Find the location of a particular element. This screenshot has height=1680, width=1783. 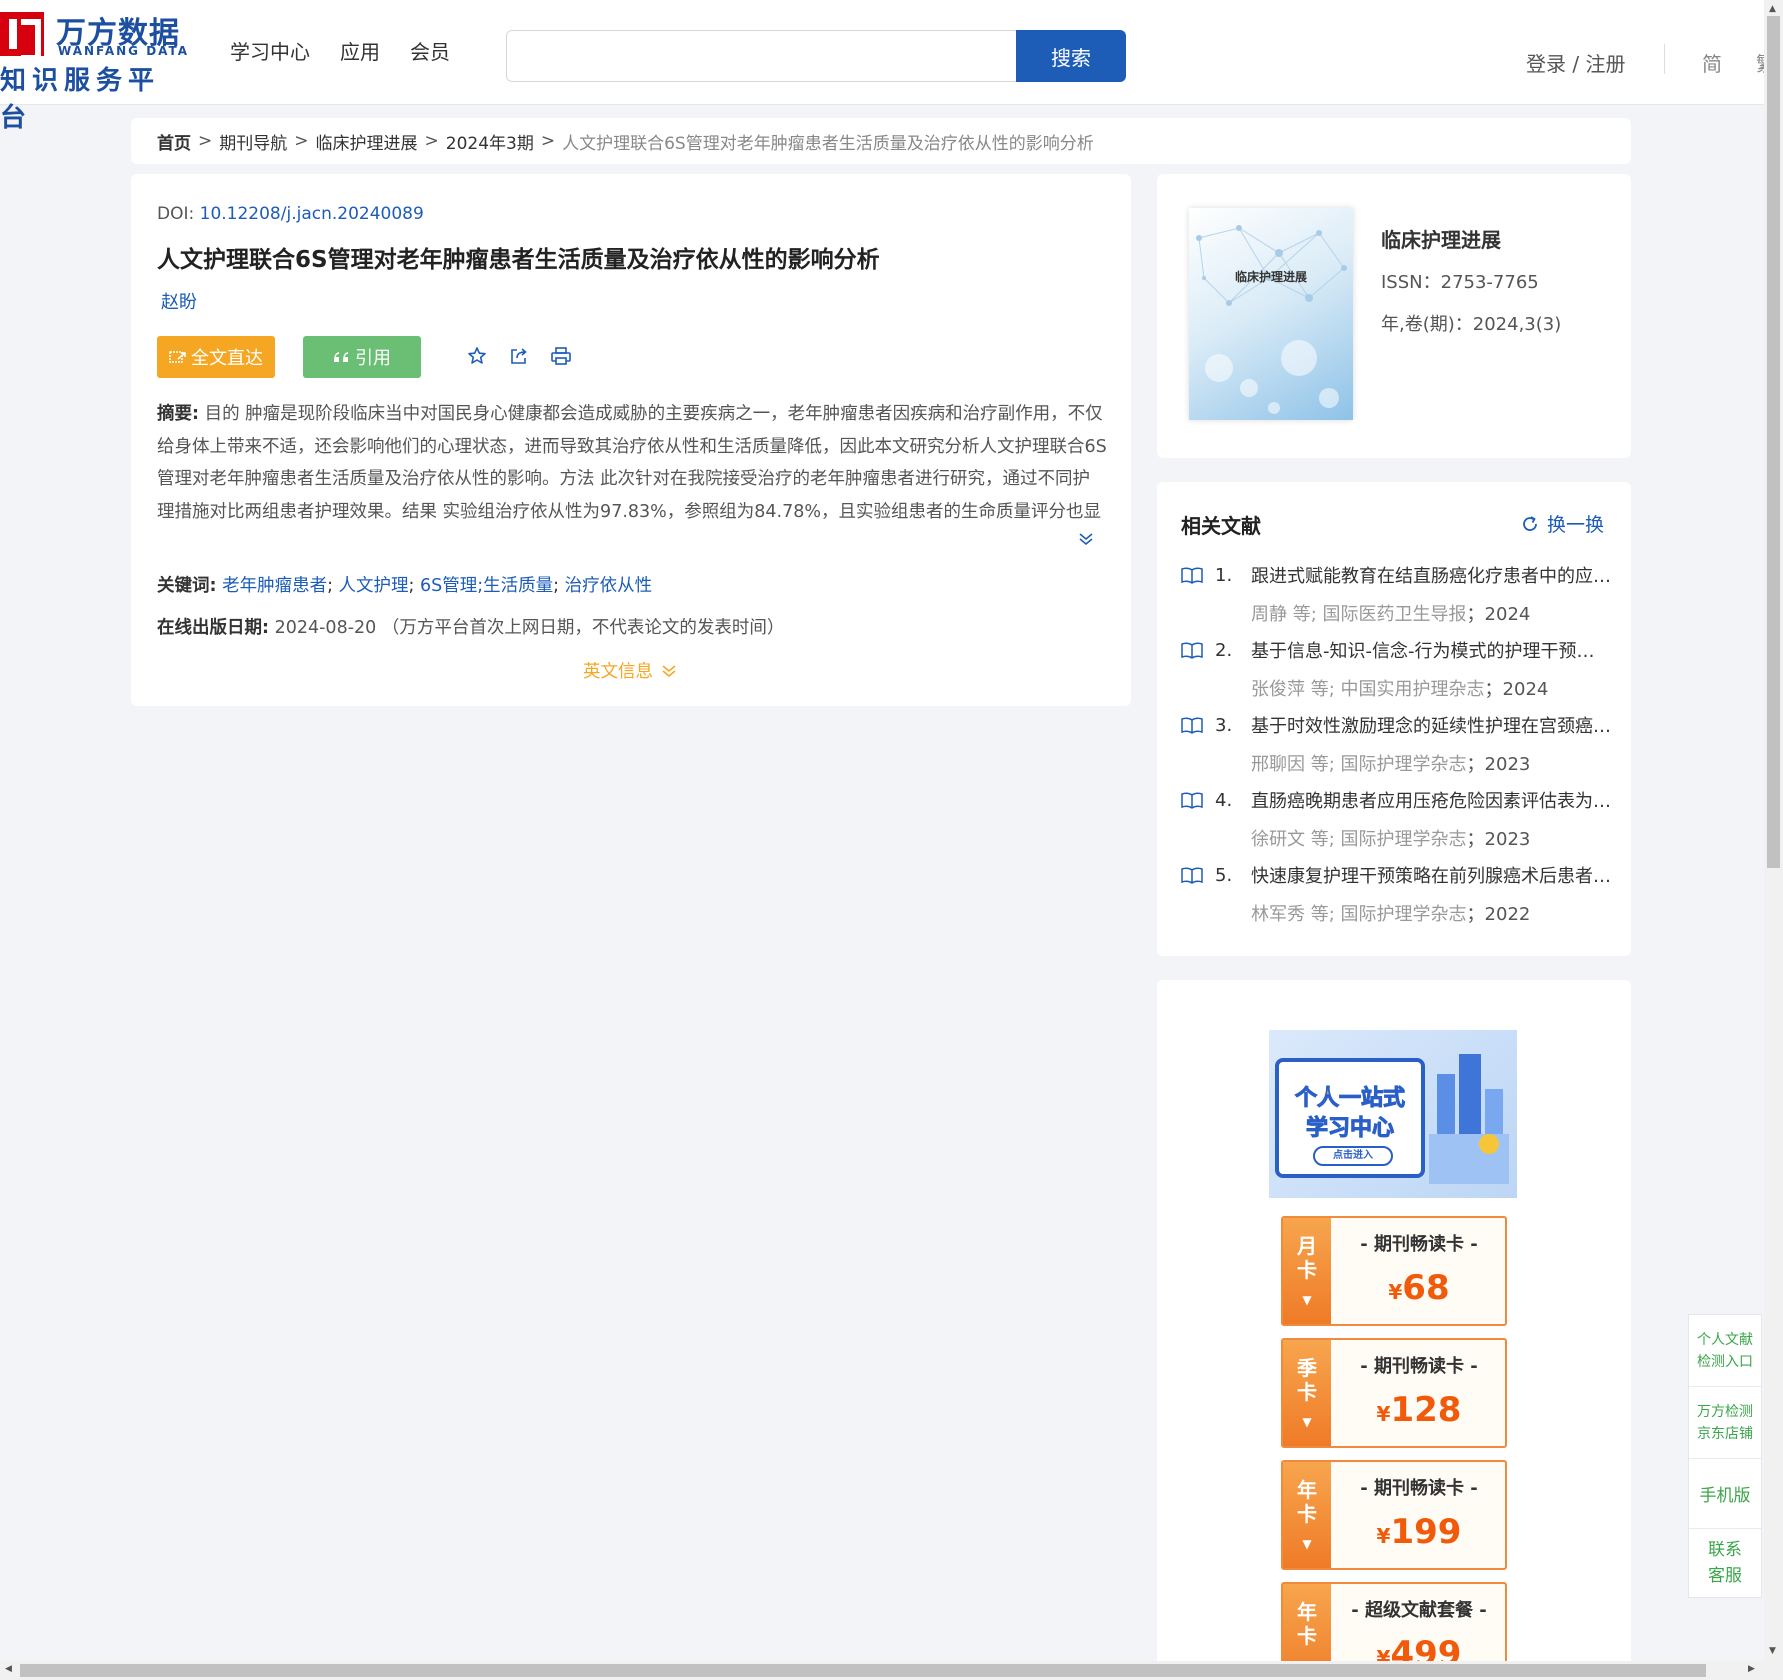

related-item-title: 跟进式赋能教育在结直肠癌化疗患者中的应用效果 is located at coordinates (1431, 575).